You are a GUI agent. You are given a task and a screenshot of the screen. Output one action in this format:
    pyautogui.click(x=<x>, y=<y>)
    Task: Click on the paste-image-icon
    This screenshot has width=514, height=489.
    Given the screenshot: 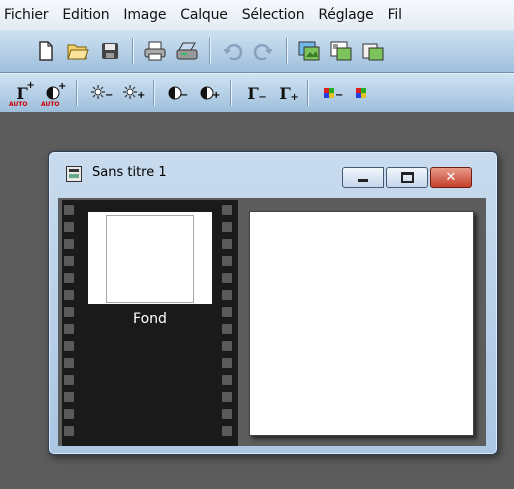 What is the action you would take?
    pyautogui.click(x=373, y=51)
    